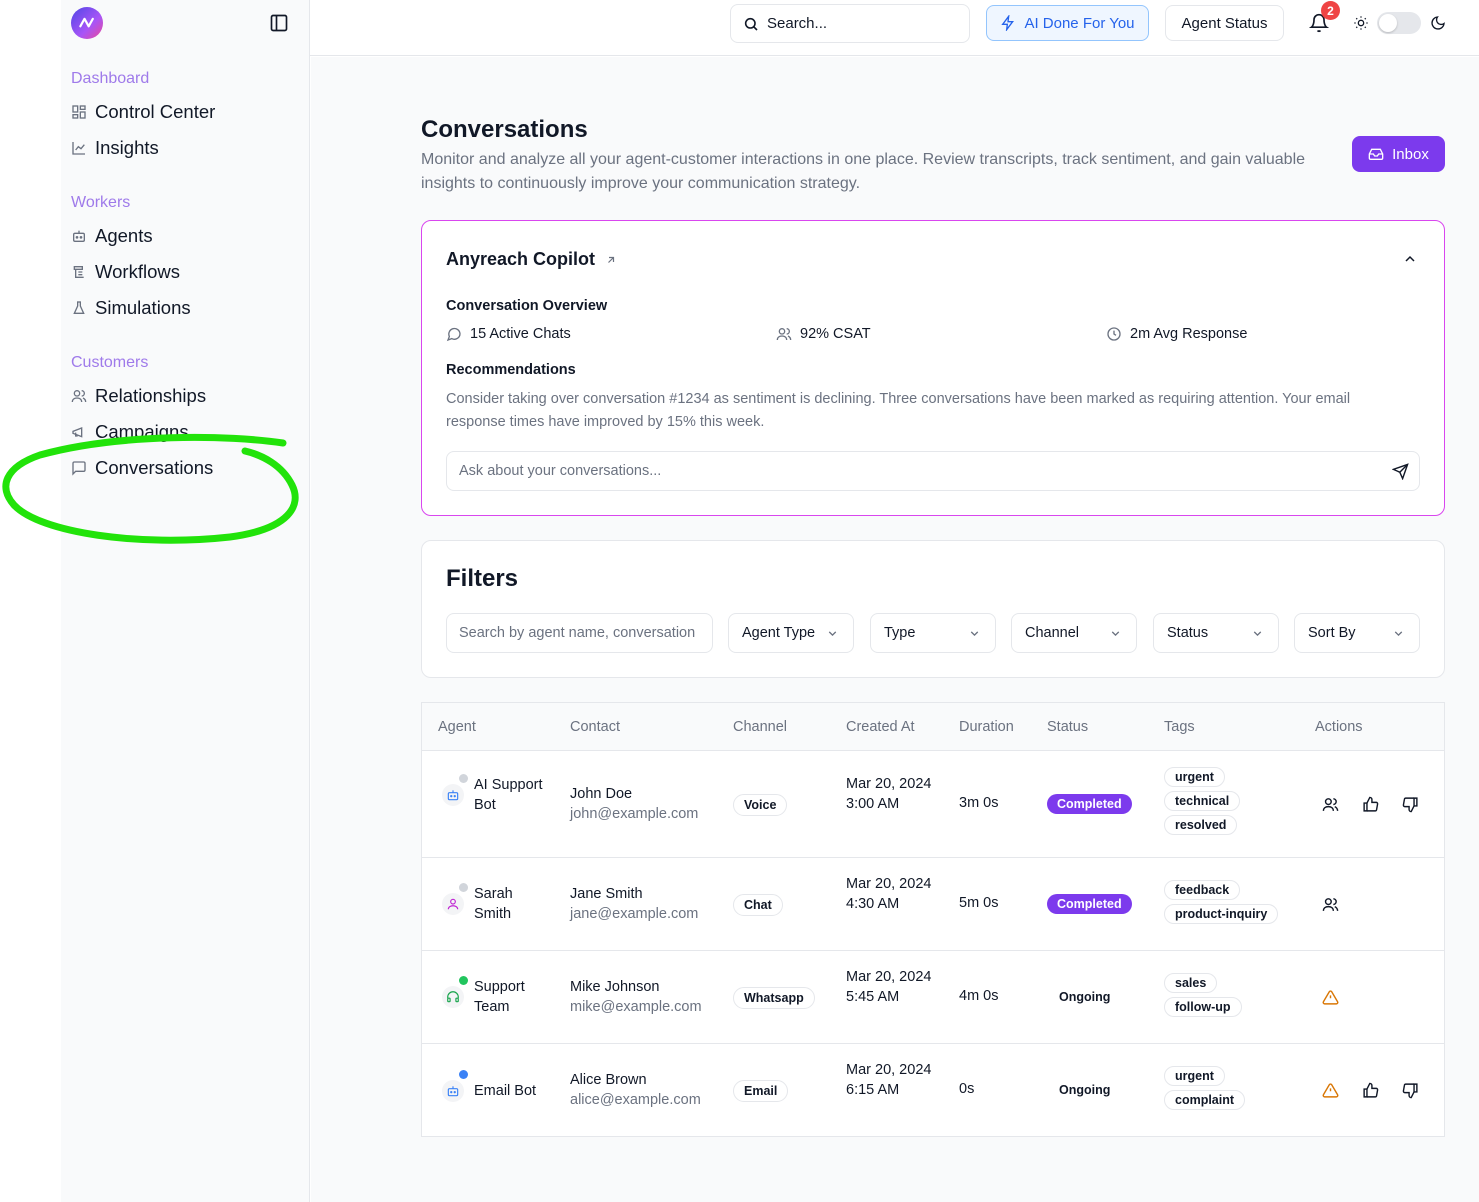  Describe the element at coordinates (1438, 23) in the screenshot. I see `moon-icon` at that location.